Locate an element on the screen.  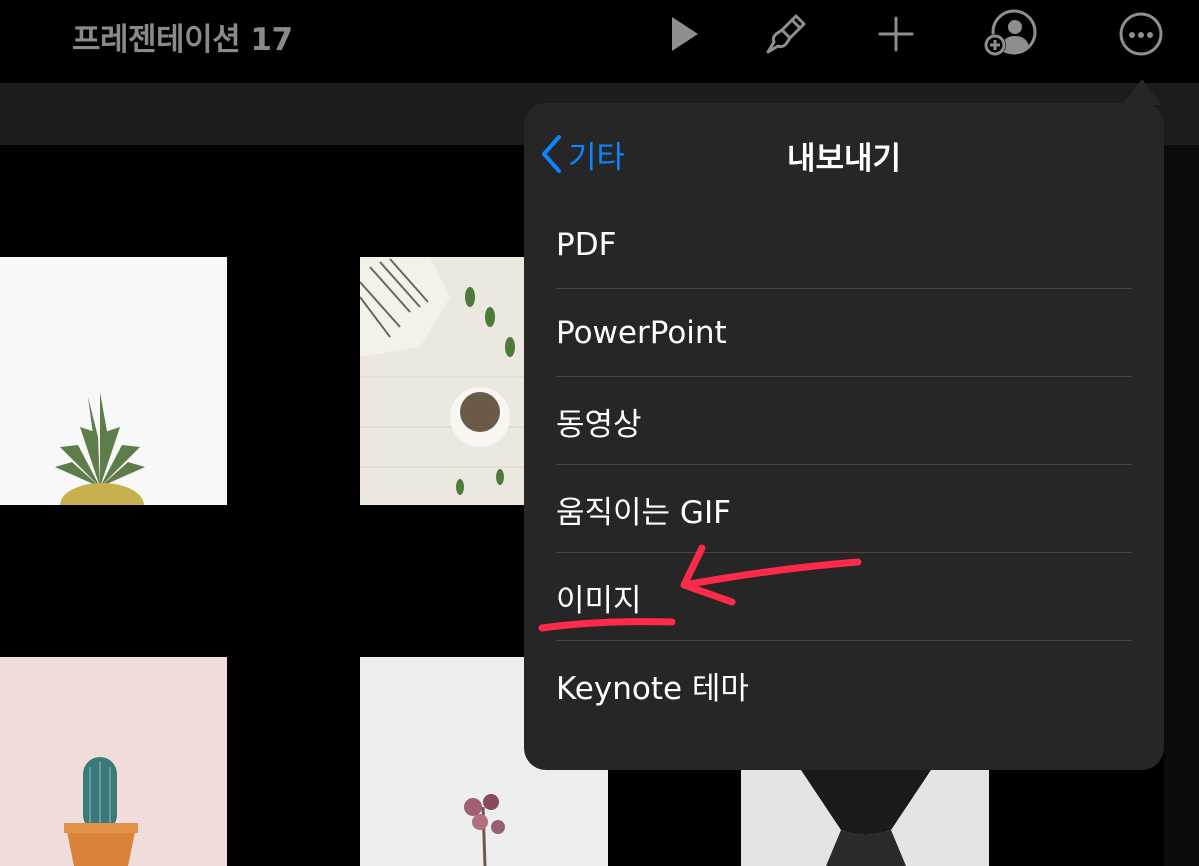
menu-item-animated-gif: 움직이는 GIF is located at coordinates (844, 509).